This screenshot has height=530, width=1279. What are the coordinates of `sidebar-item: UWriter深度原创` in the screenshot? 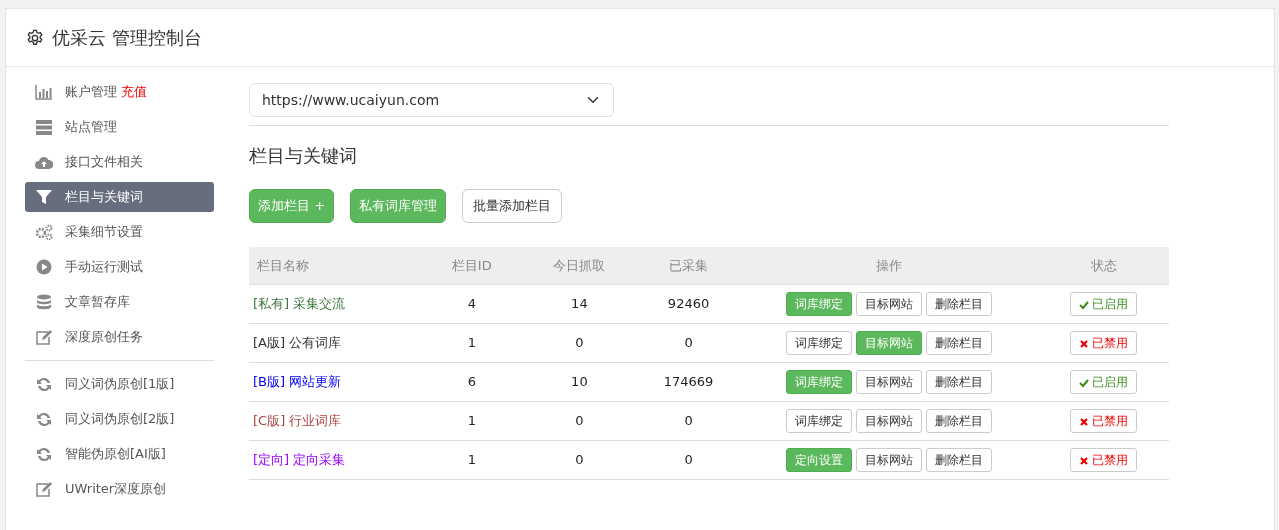 It's located at (119, 489).